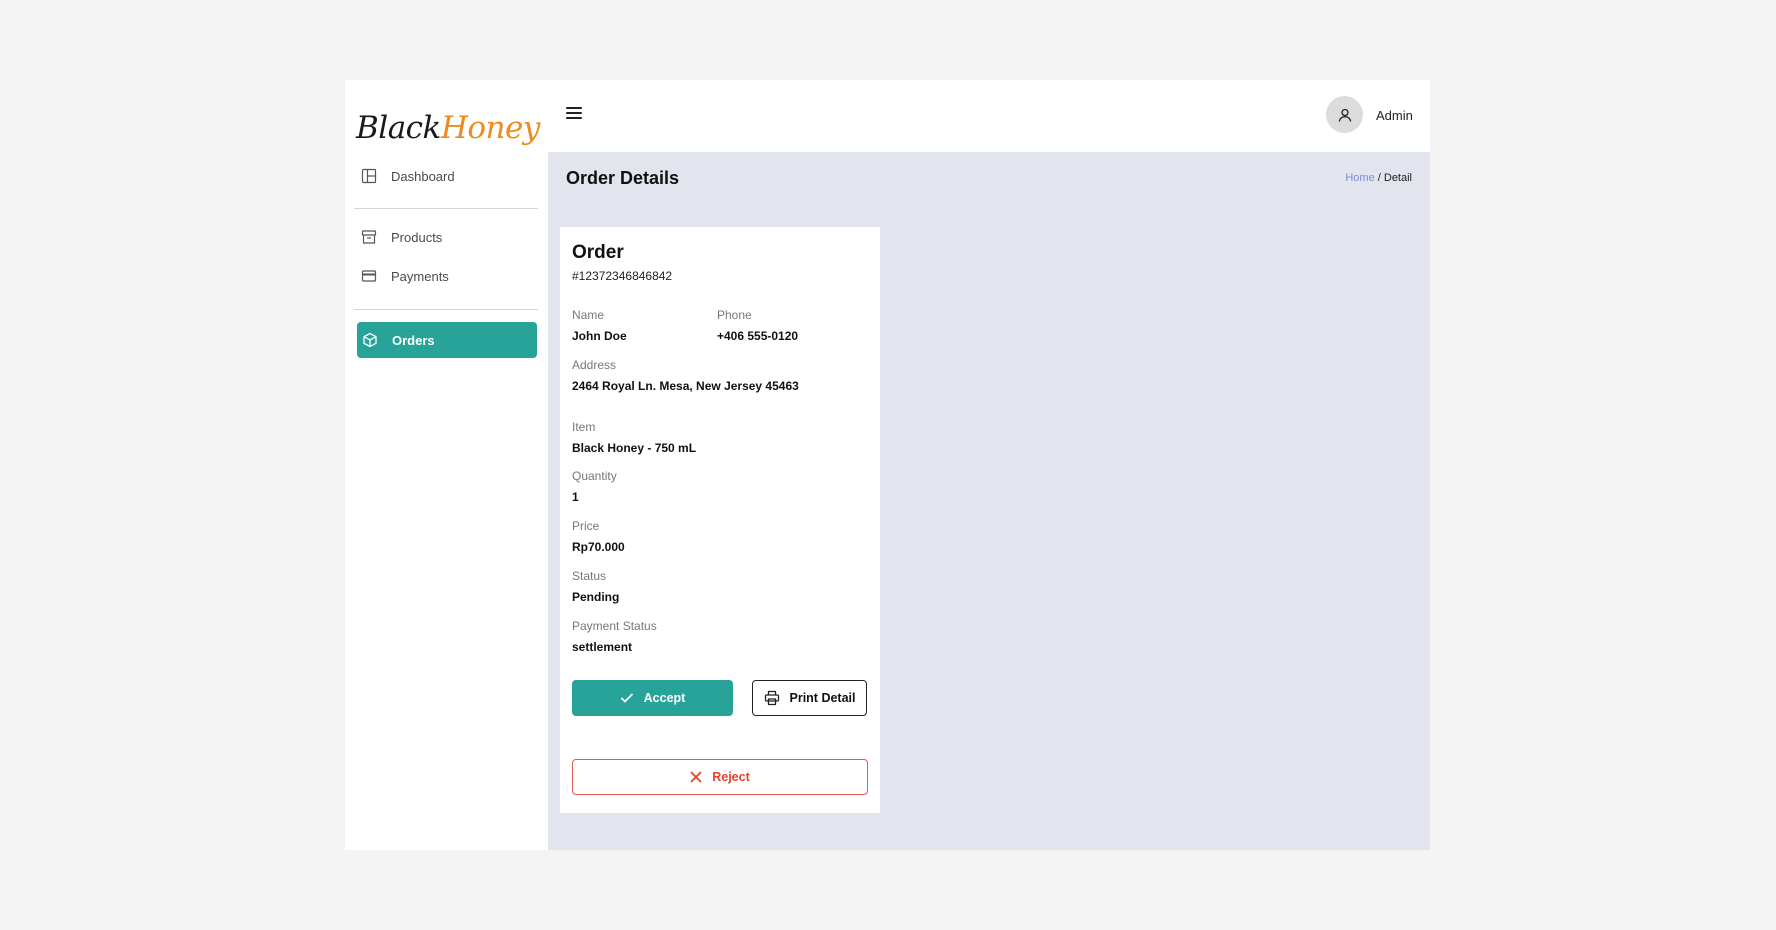  I want to click on sidebar-item-products: Products, so click(447, 237).